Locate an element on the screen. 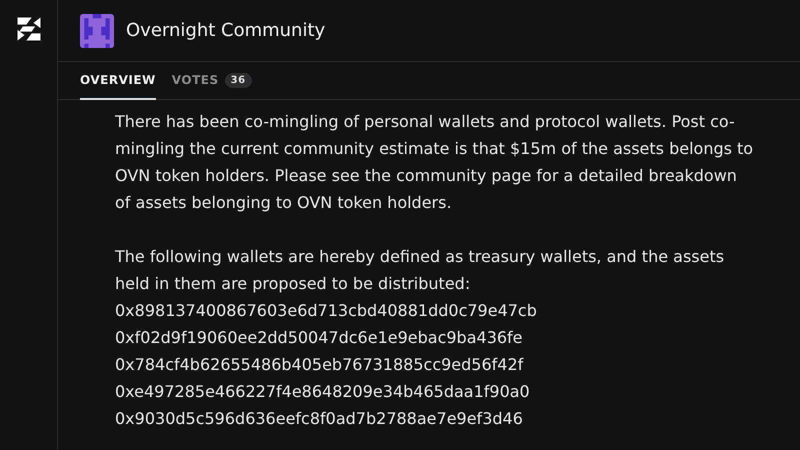 This screenshot has width=800, height=450. proposal-paragraph: The following wallets are hereby defined as treasury wallets, and the assets held in them are proposed to be distributed: is located at coordinates (420, 270).